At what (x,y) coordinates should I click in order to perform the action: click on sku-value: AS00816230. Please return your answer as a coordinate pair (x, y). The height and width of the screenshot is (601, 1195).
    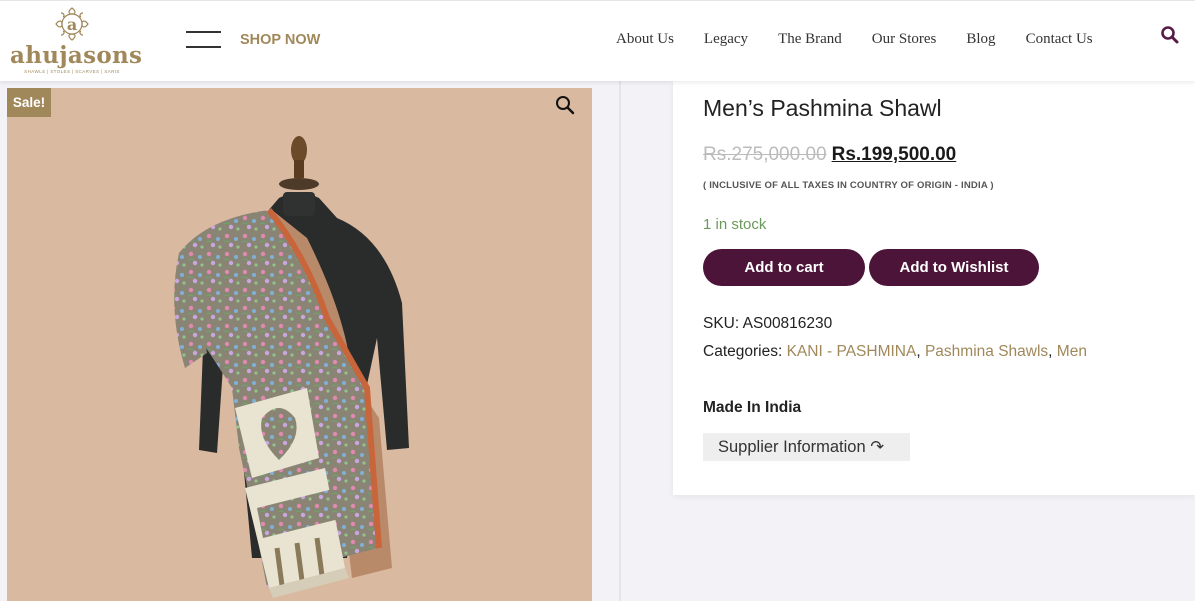
    Looking at the image, I should click on (787, 323).